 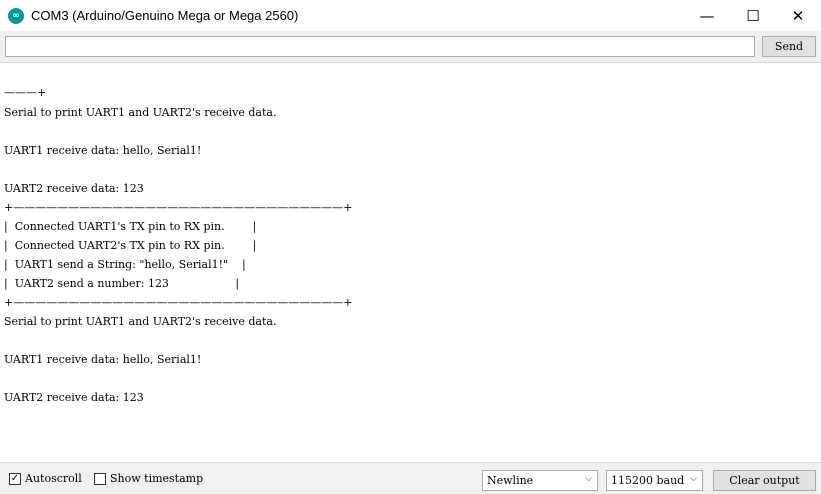 I want to click on autoscroll-checkbox: ✓ Autoscroll, so click(x=45, y=478).